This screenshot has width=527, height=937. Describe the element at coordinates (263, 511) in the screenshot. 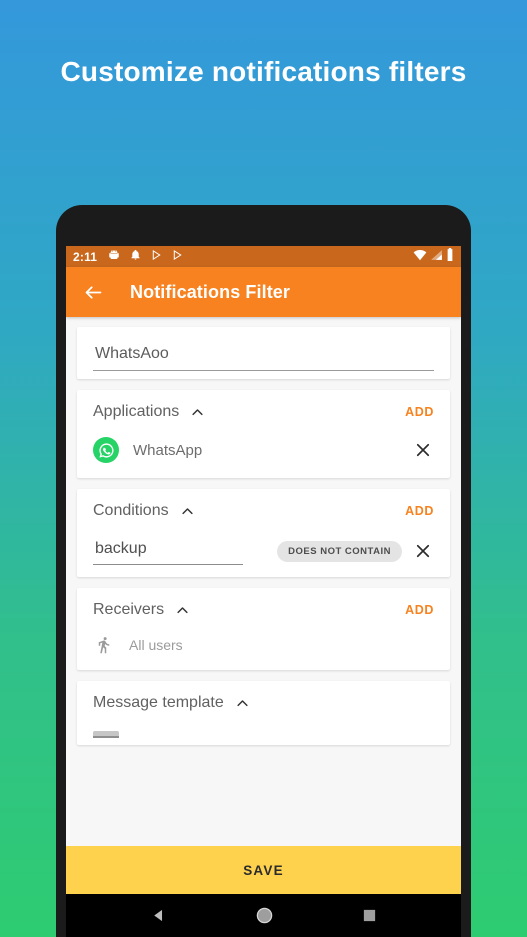

I see `conditions-header: Conditions ADD` at that location.